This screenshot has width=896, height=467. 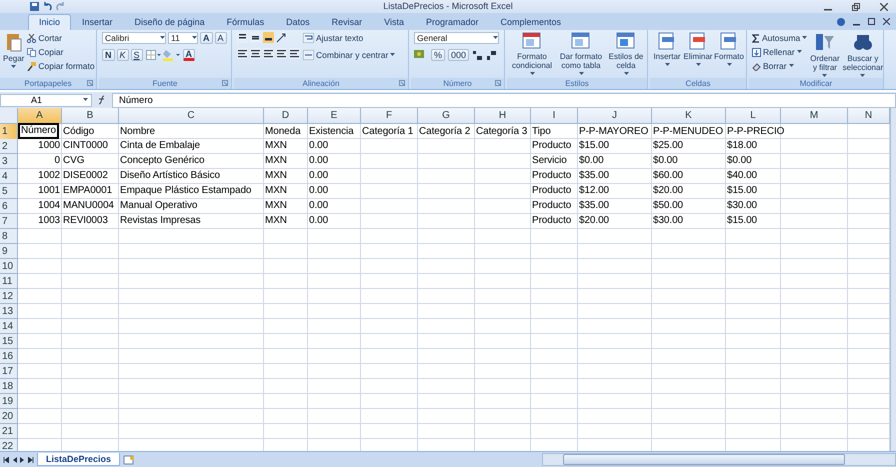 I want to click on ribbon-tab: Fórmulas, so click(x=246, y=22).